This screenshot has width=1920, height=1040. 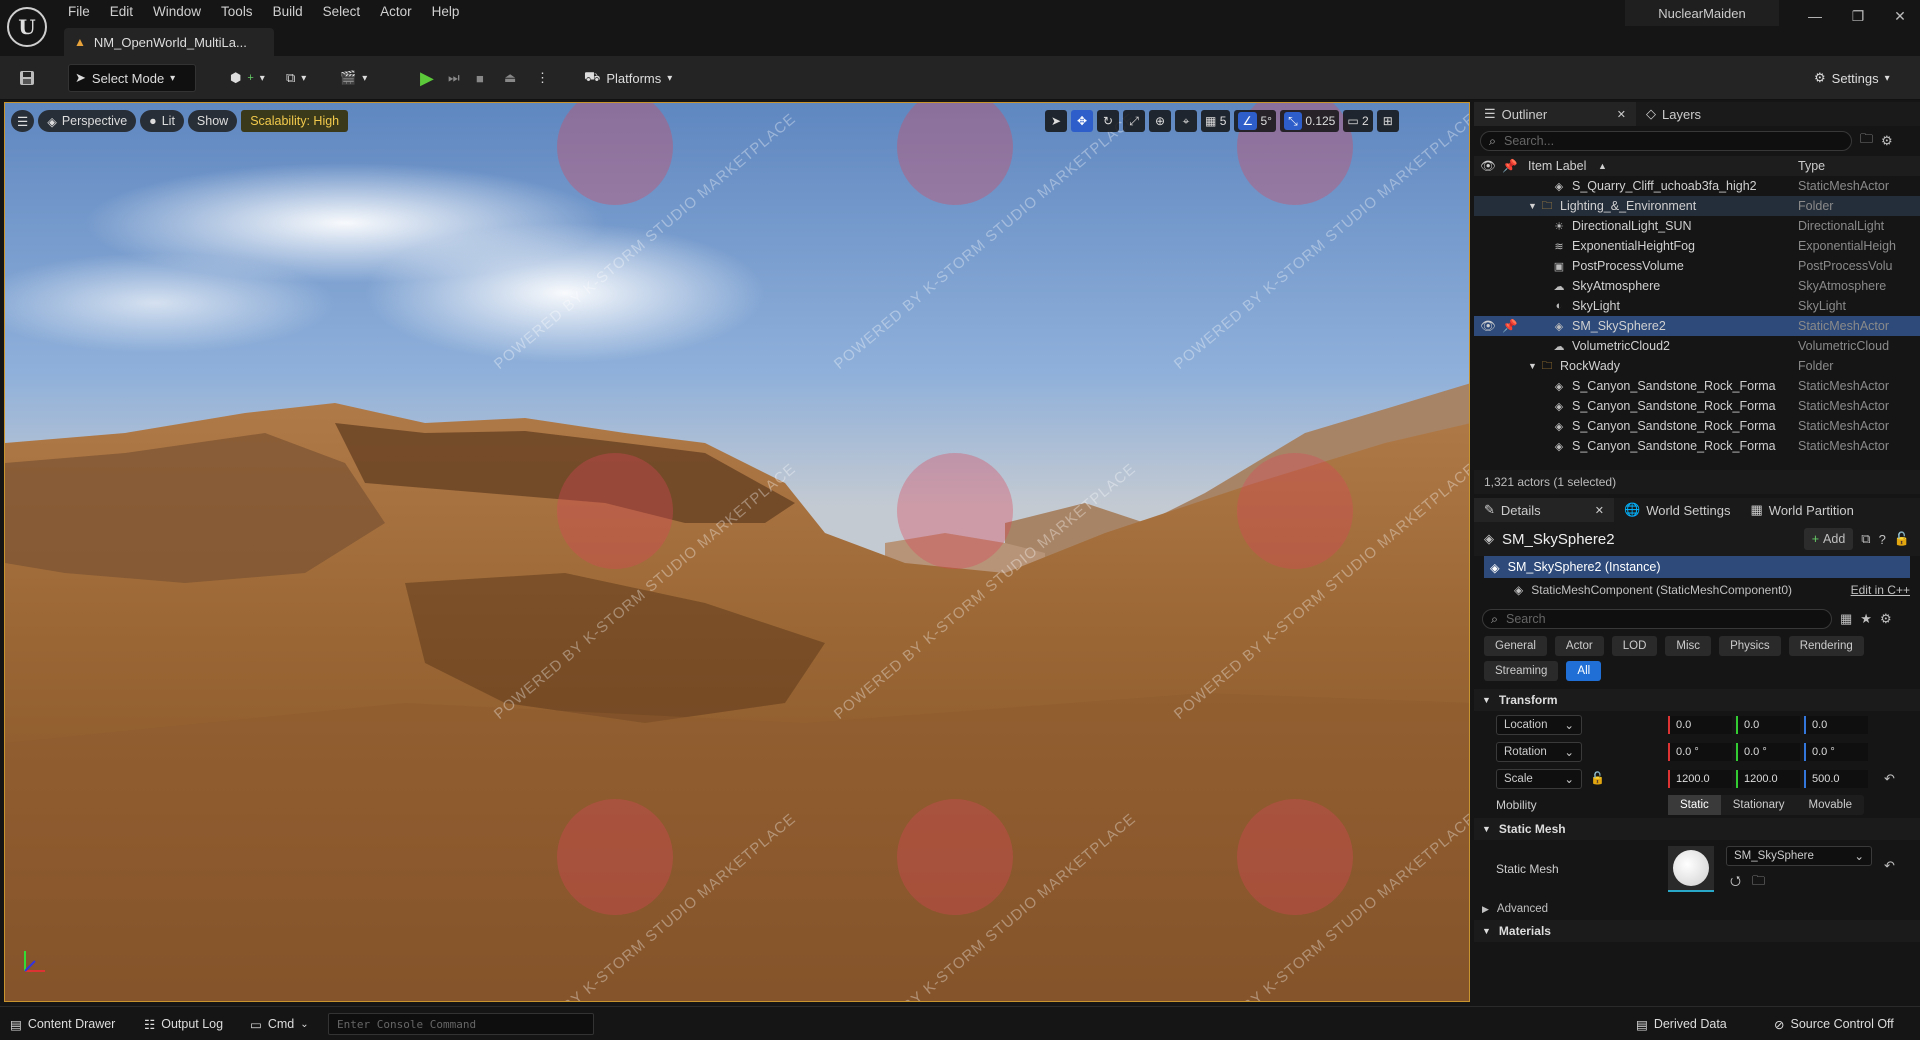 What do you see at coordinates (1799, 856) in the screenshot?
I see `static-mesh-dropdown: SM_SkySphere ⌄` at bounding box center [1799, 856].